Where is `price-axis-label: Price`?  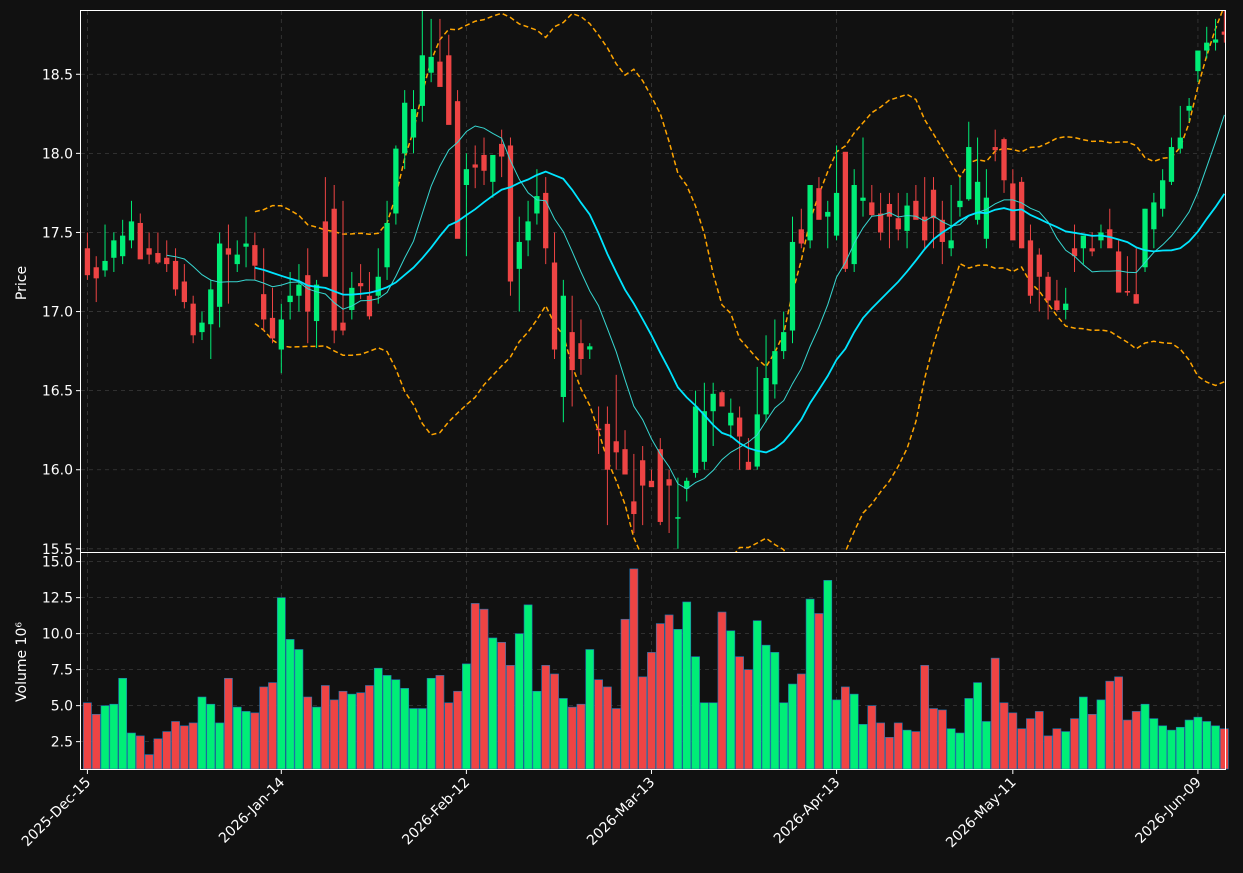 price-axis-label: Price is located at coordinates (22, 283).